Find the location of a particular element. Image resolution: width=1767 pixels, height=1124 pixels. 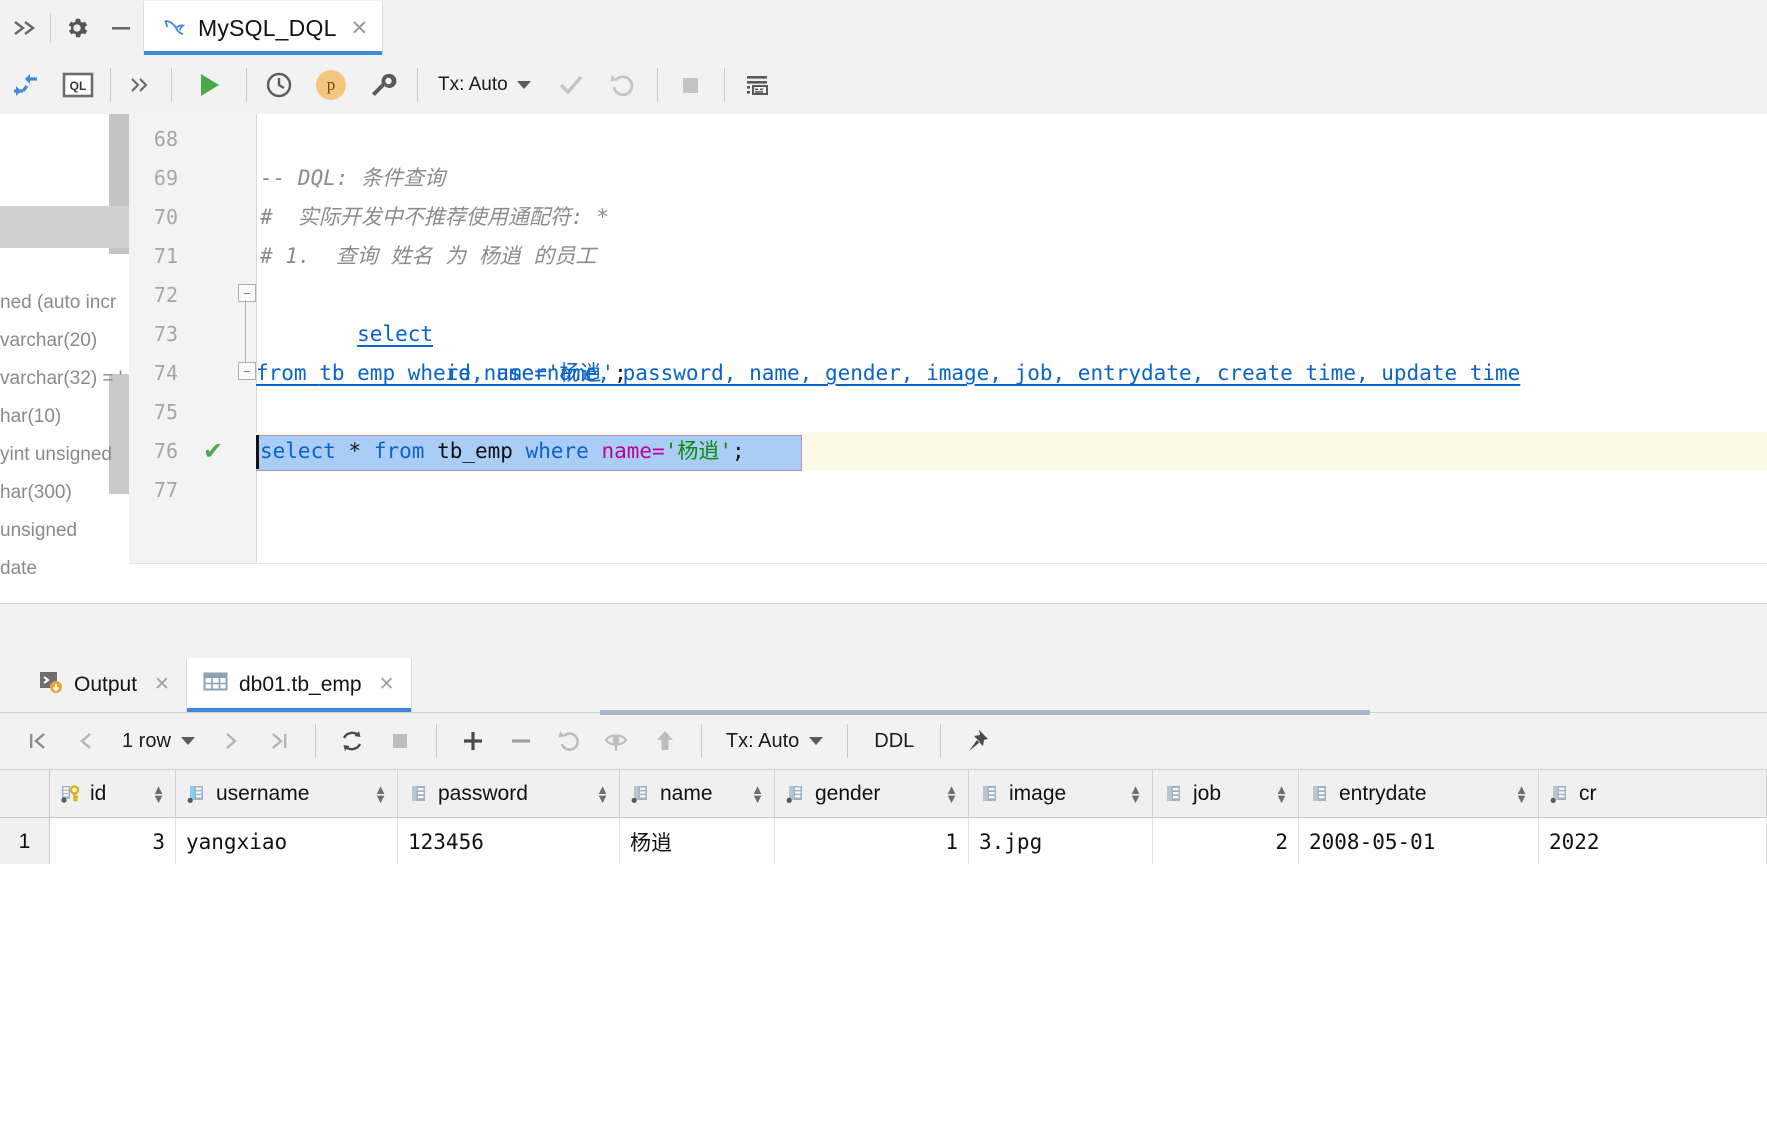

row-number-cell: 1 is located at coordinates (25, 841).